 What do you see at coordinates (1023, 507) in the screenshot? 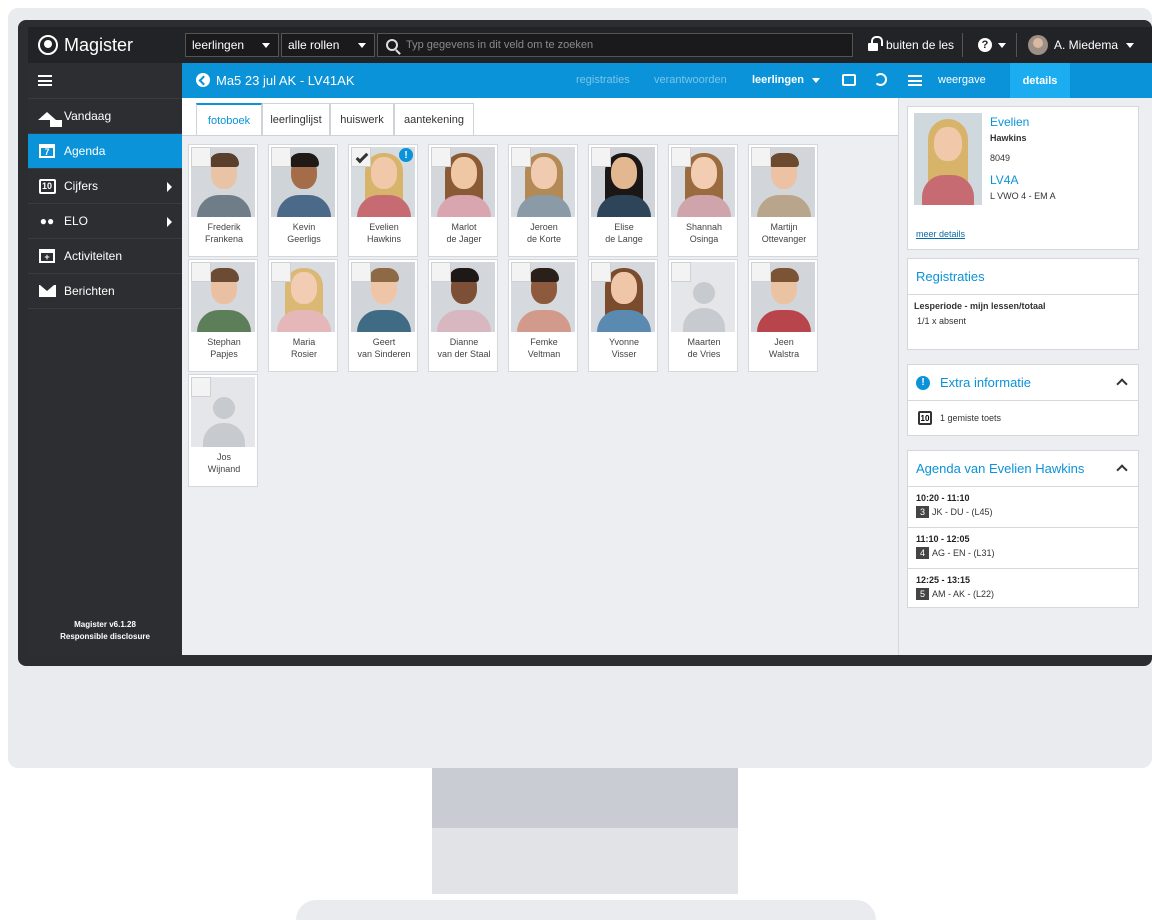
I see `appointment-item: 10:20 - 11:10 3 JK - DU - (L45)` at bounding box center [1023, 507].